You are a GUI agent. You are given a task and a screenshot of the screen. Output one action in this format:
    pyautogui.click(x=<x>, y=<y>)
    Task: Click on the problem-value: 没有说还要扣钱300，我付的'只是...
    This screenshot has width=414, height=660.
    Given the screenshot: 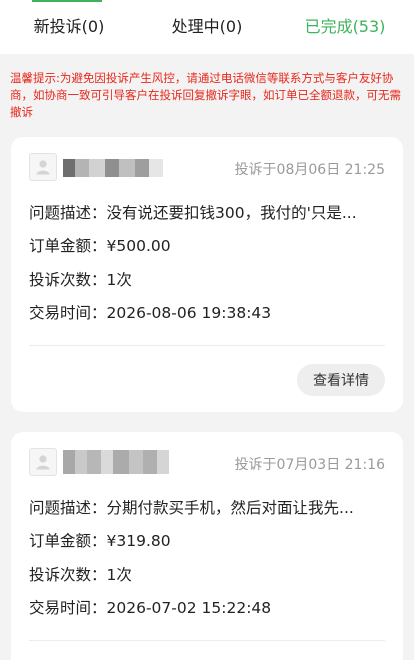 What is the action you would take?
    pyautogui.click(x=231, y=213)
    